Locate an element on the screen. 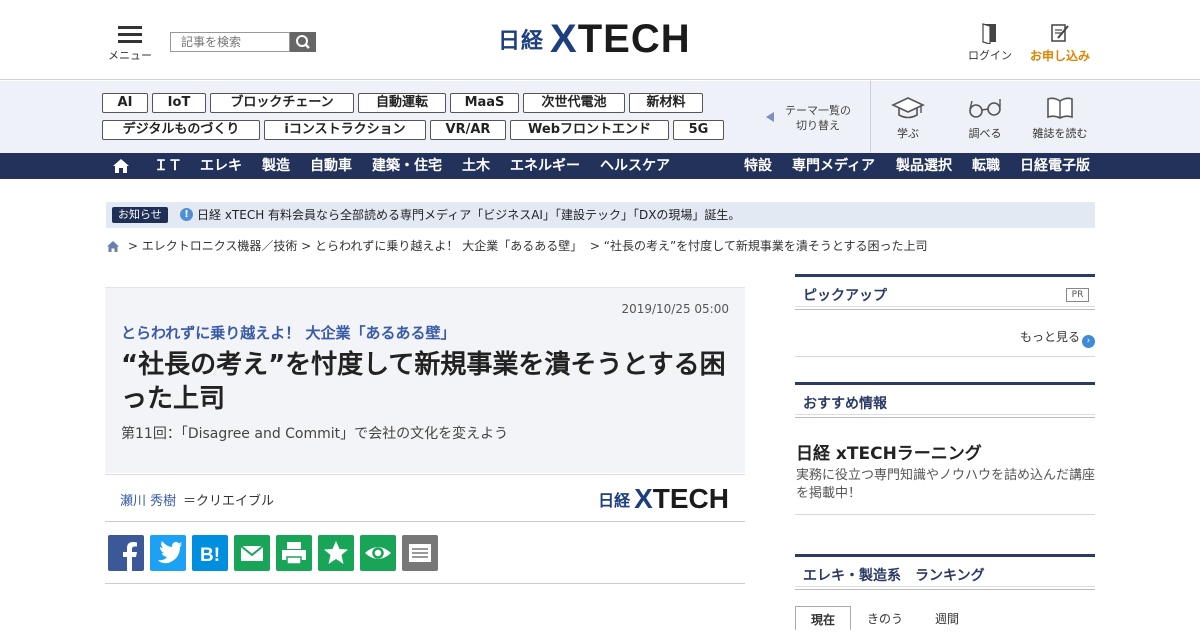 This screenshot has height=633, width=1200. hatena-bookmark-icon: B! is located at coordinates (210, 553).